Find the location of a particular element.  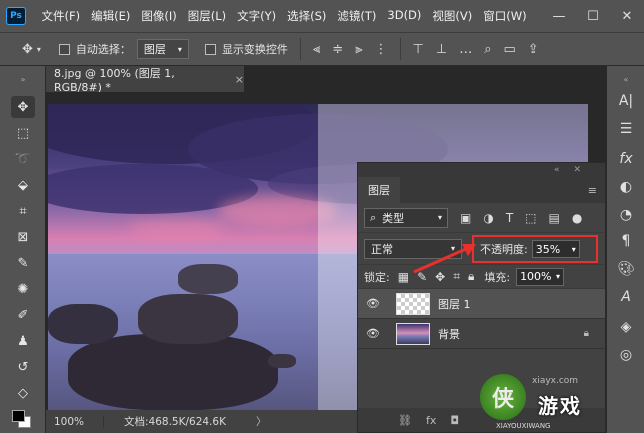

link-layers-icon: ⛓ is located at coordinates (405, 420).